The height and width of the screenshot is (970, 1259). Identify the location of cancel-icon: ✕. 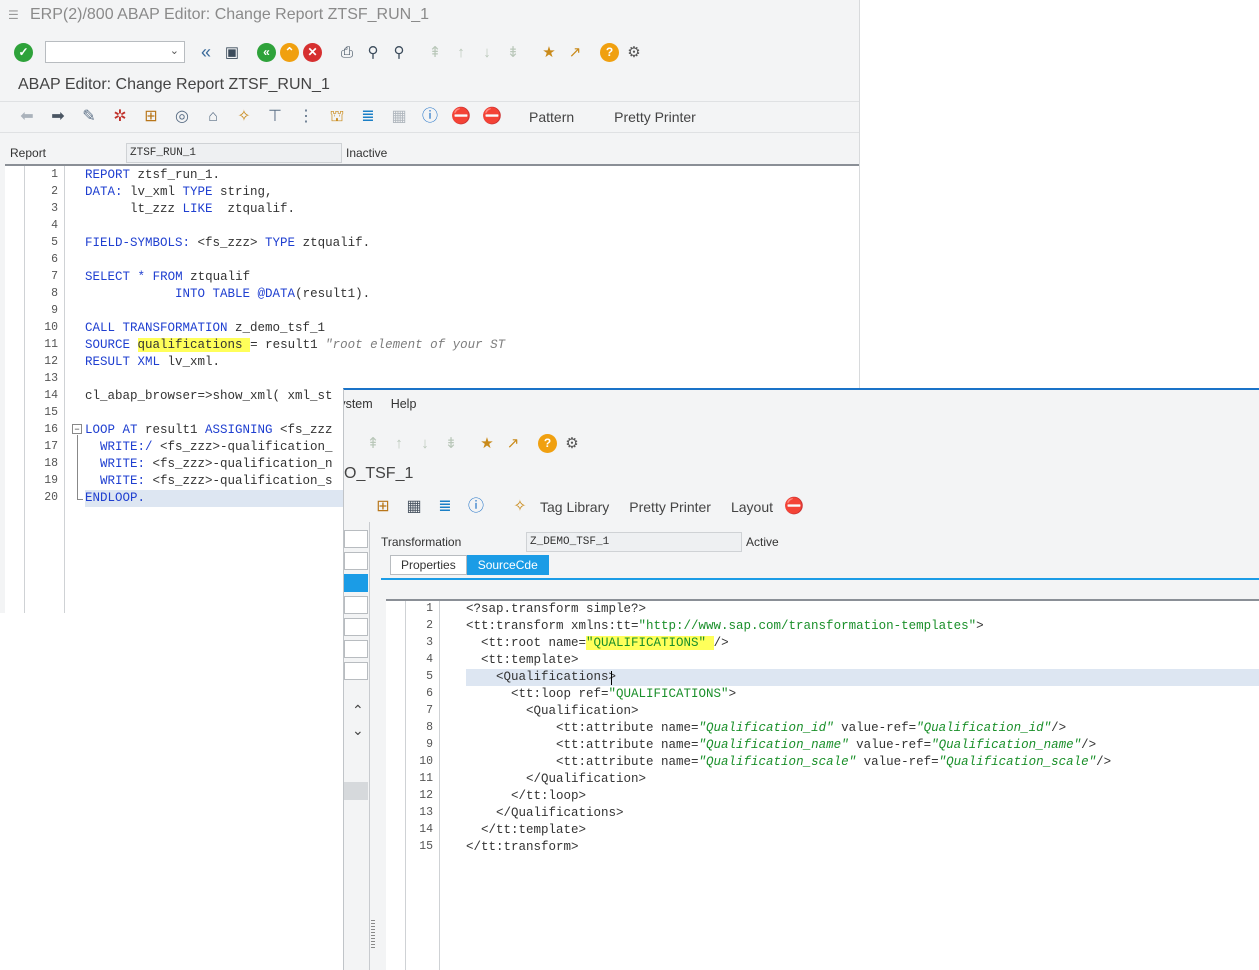
(312, 52).